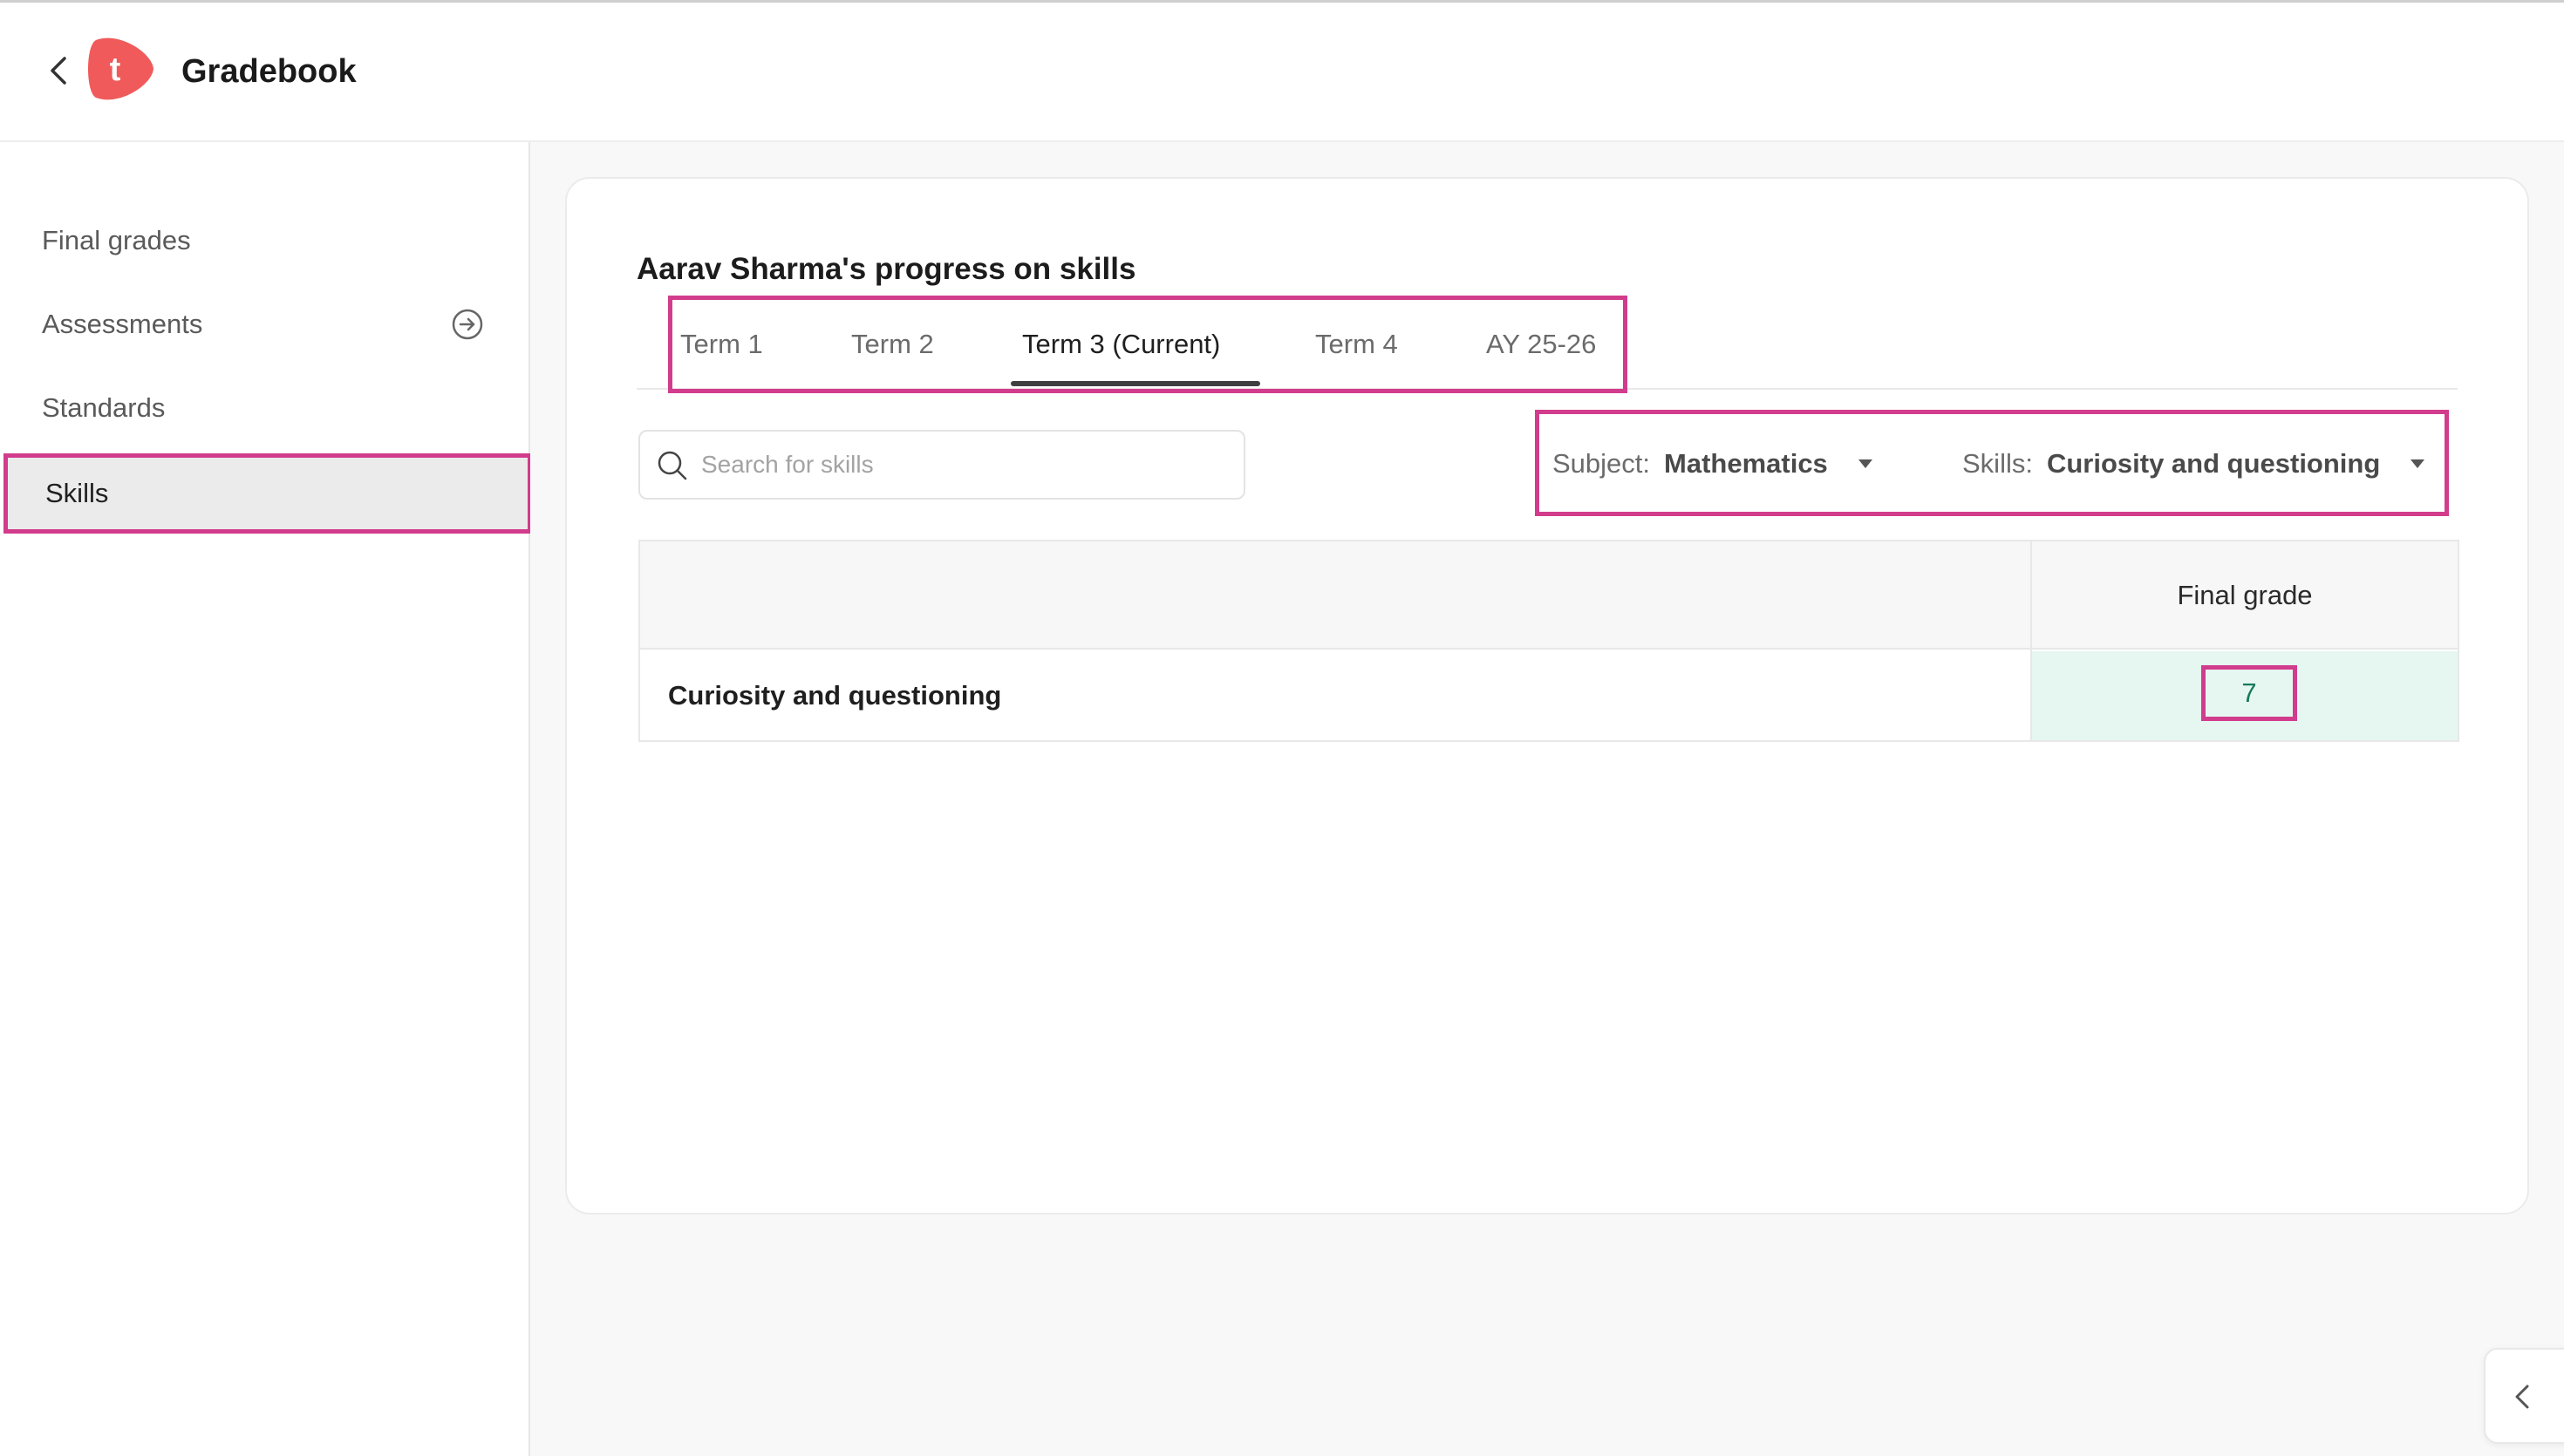 Image resolution: width=2564 pixels, height=1456 pixels. I want to click on sidebar-item-skills: Skills, so click(267, 493).